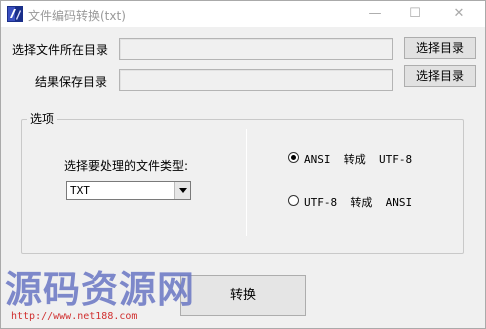 This screenshot has height=329, width=486. I want to click on output-dir-field, so click(256, 80).